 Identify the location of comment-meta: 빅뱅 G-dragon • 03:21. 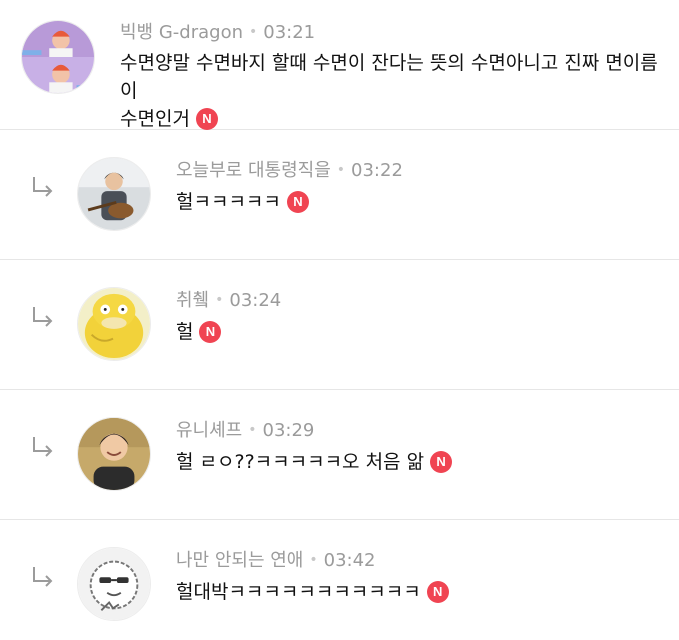
(217, 32).